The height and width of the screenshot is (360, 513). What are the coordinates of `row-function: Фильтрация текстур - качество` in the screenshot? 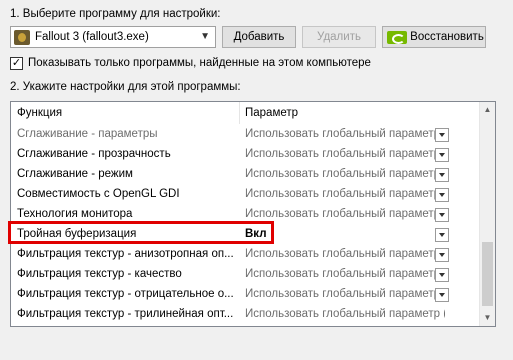 It's located at (99, 274).